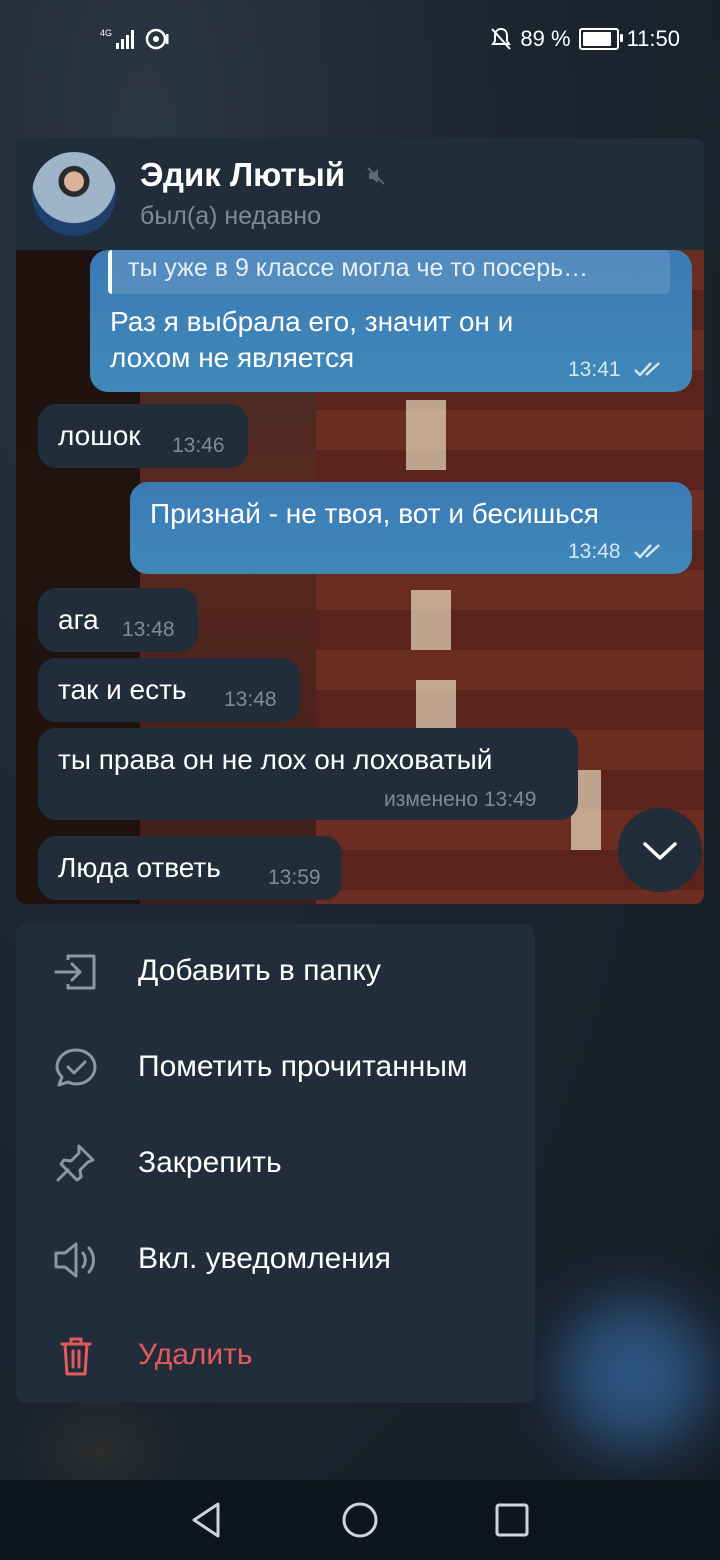 This screenshot has width=720, height=1560. What do you see at coordinates (460, 799) in the screenshot?
I see `message-time: изменено 13:49` at bounding box center [460, 799].